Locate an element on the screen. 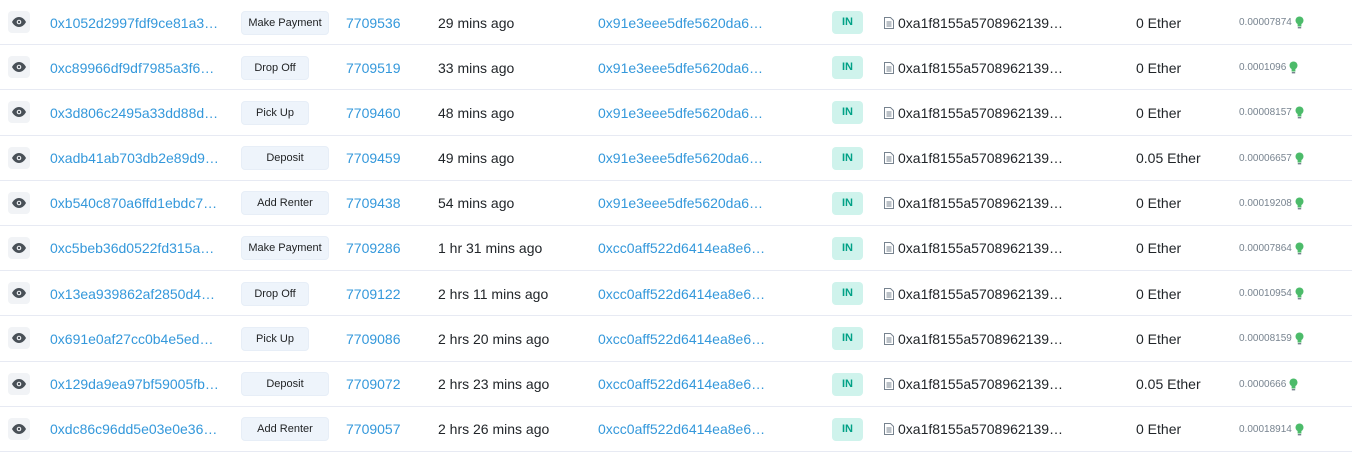 Image resolution: width=1352 pixels, height=452 pixels. method-badge: Drop Off is located at coordinates (275, 293).